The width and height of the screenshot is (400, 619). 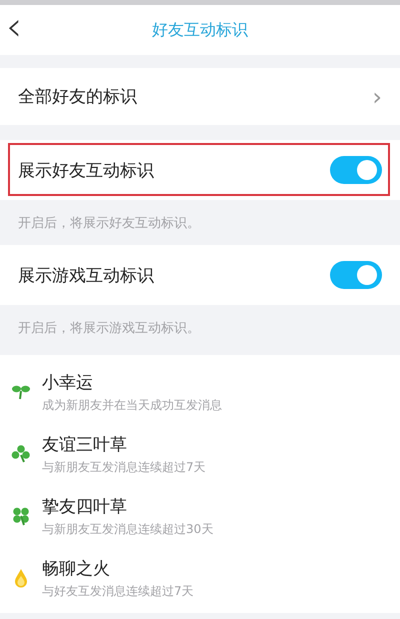 I want to click on badge-description: 与好友互发消息连续超过7天, so click(x=118, y=591).